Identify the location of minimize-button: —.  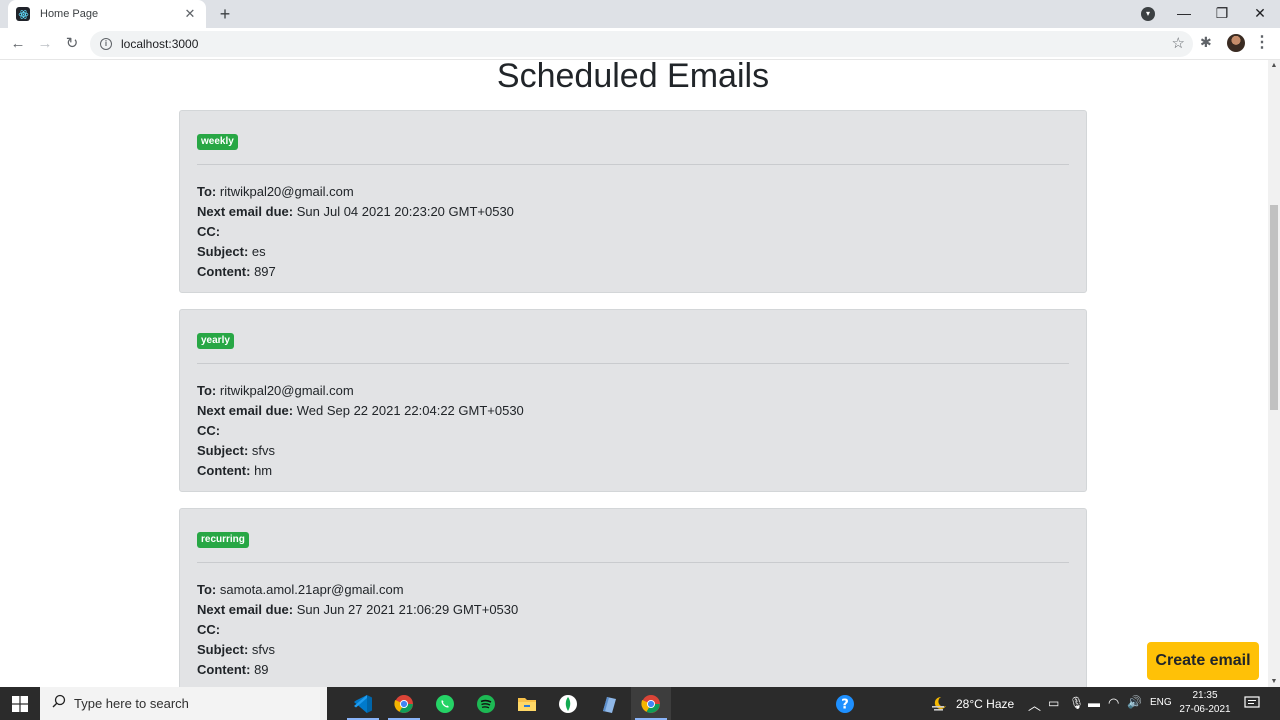
(1184, 14).